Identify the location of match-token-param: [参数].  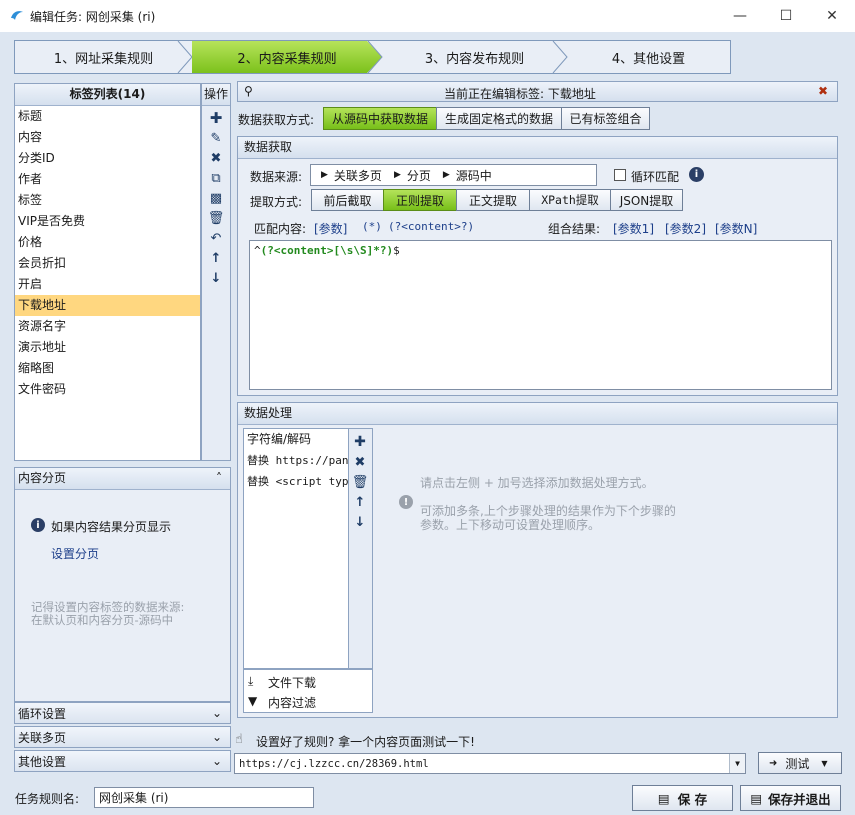
(330, 228).